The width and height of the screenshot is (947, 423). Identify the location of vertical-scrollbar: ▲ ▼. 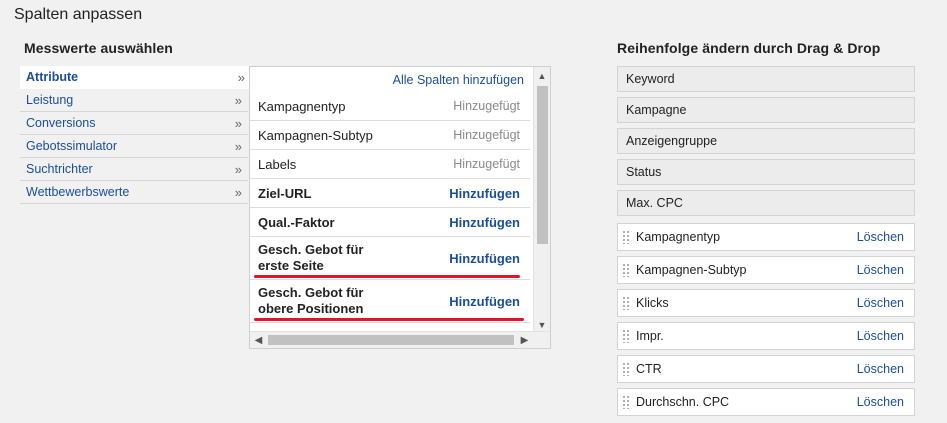
(541, 200).